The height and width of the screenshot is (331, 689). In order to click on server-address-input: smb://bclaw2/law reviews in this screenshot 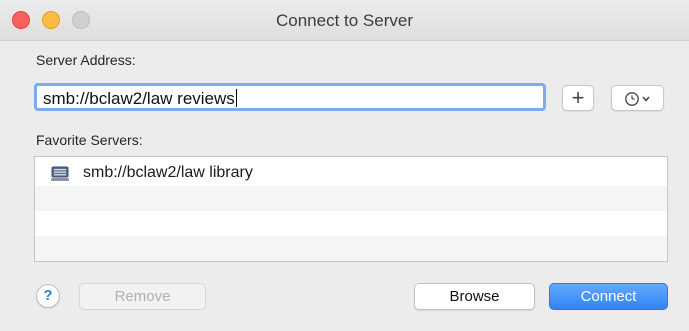, I will do `click(290, 97)`.